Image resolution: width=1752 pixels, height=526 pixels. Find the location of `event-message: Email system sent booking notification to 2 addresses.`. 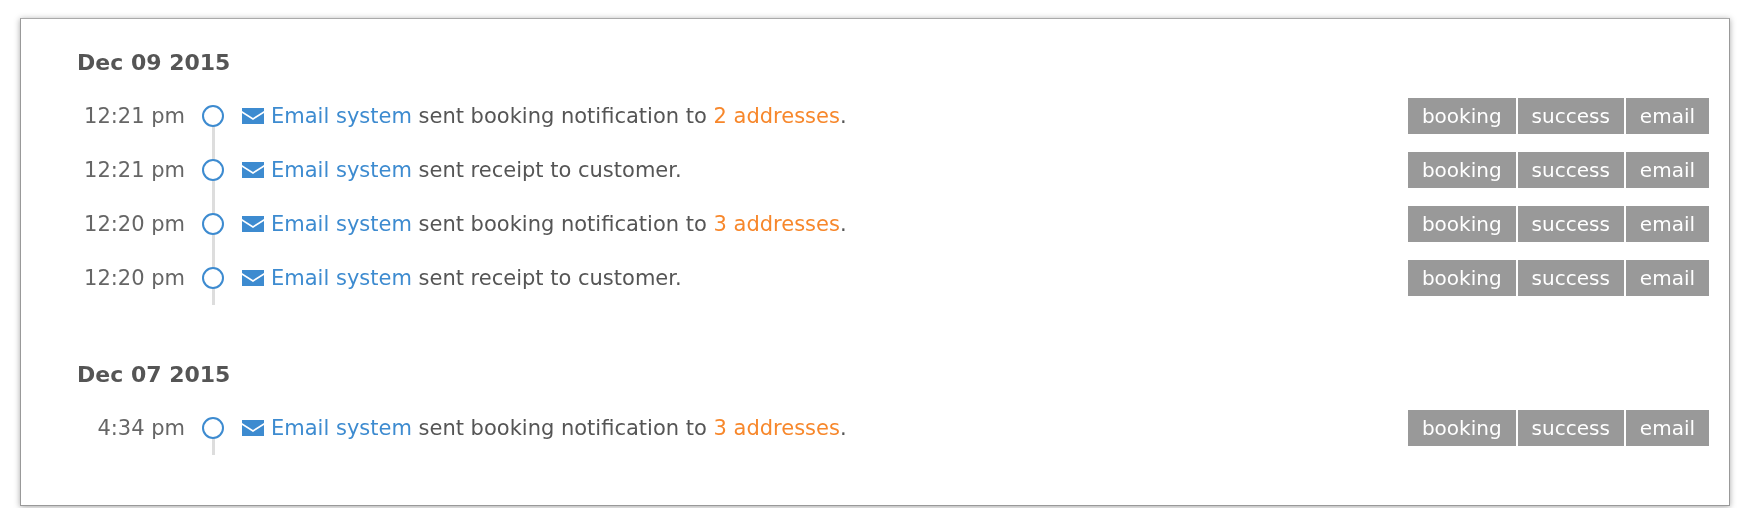

event-message: Email system sent booking notification to 2 addresses. is located at coordinates (559, 116).